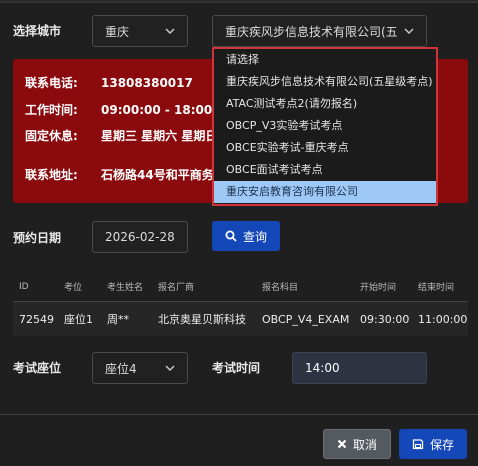 This screenshot has width=478, height=466. I want to click on col-header-end: 结束时间, so click(436, 288).